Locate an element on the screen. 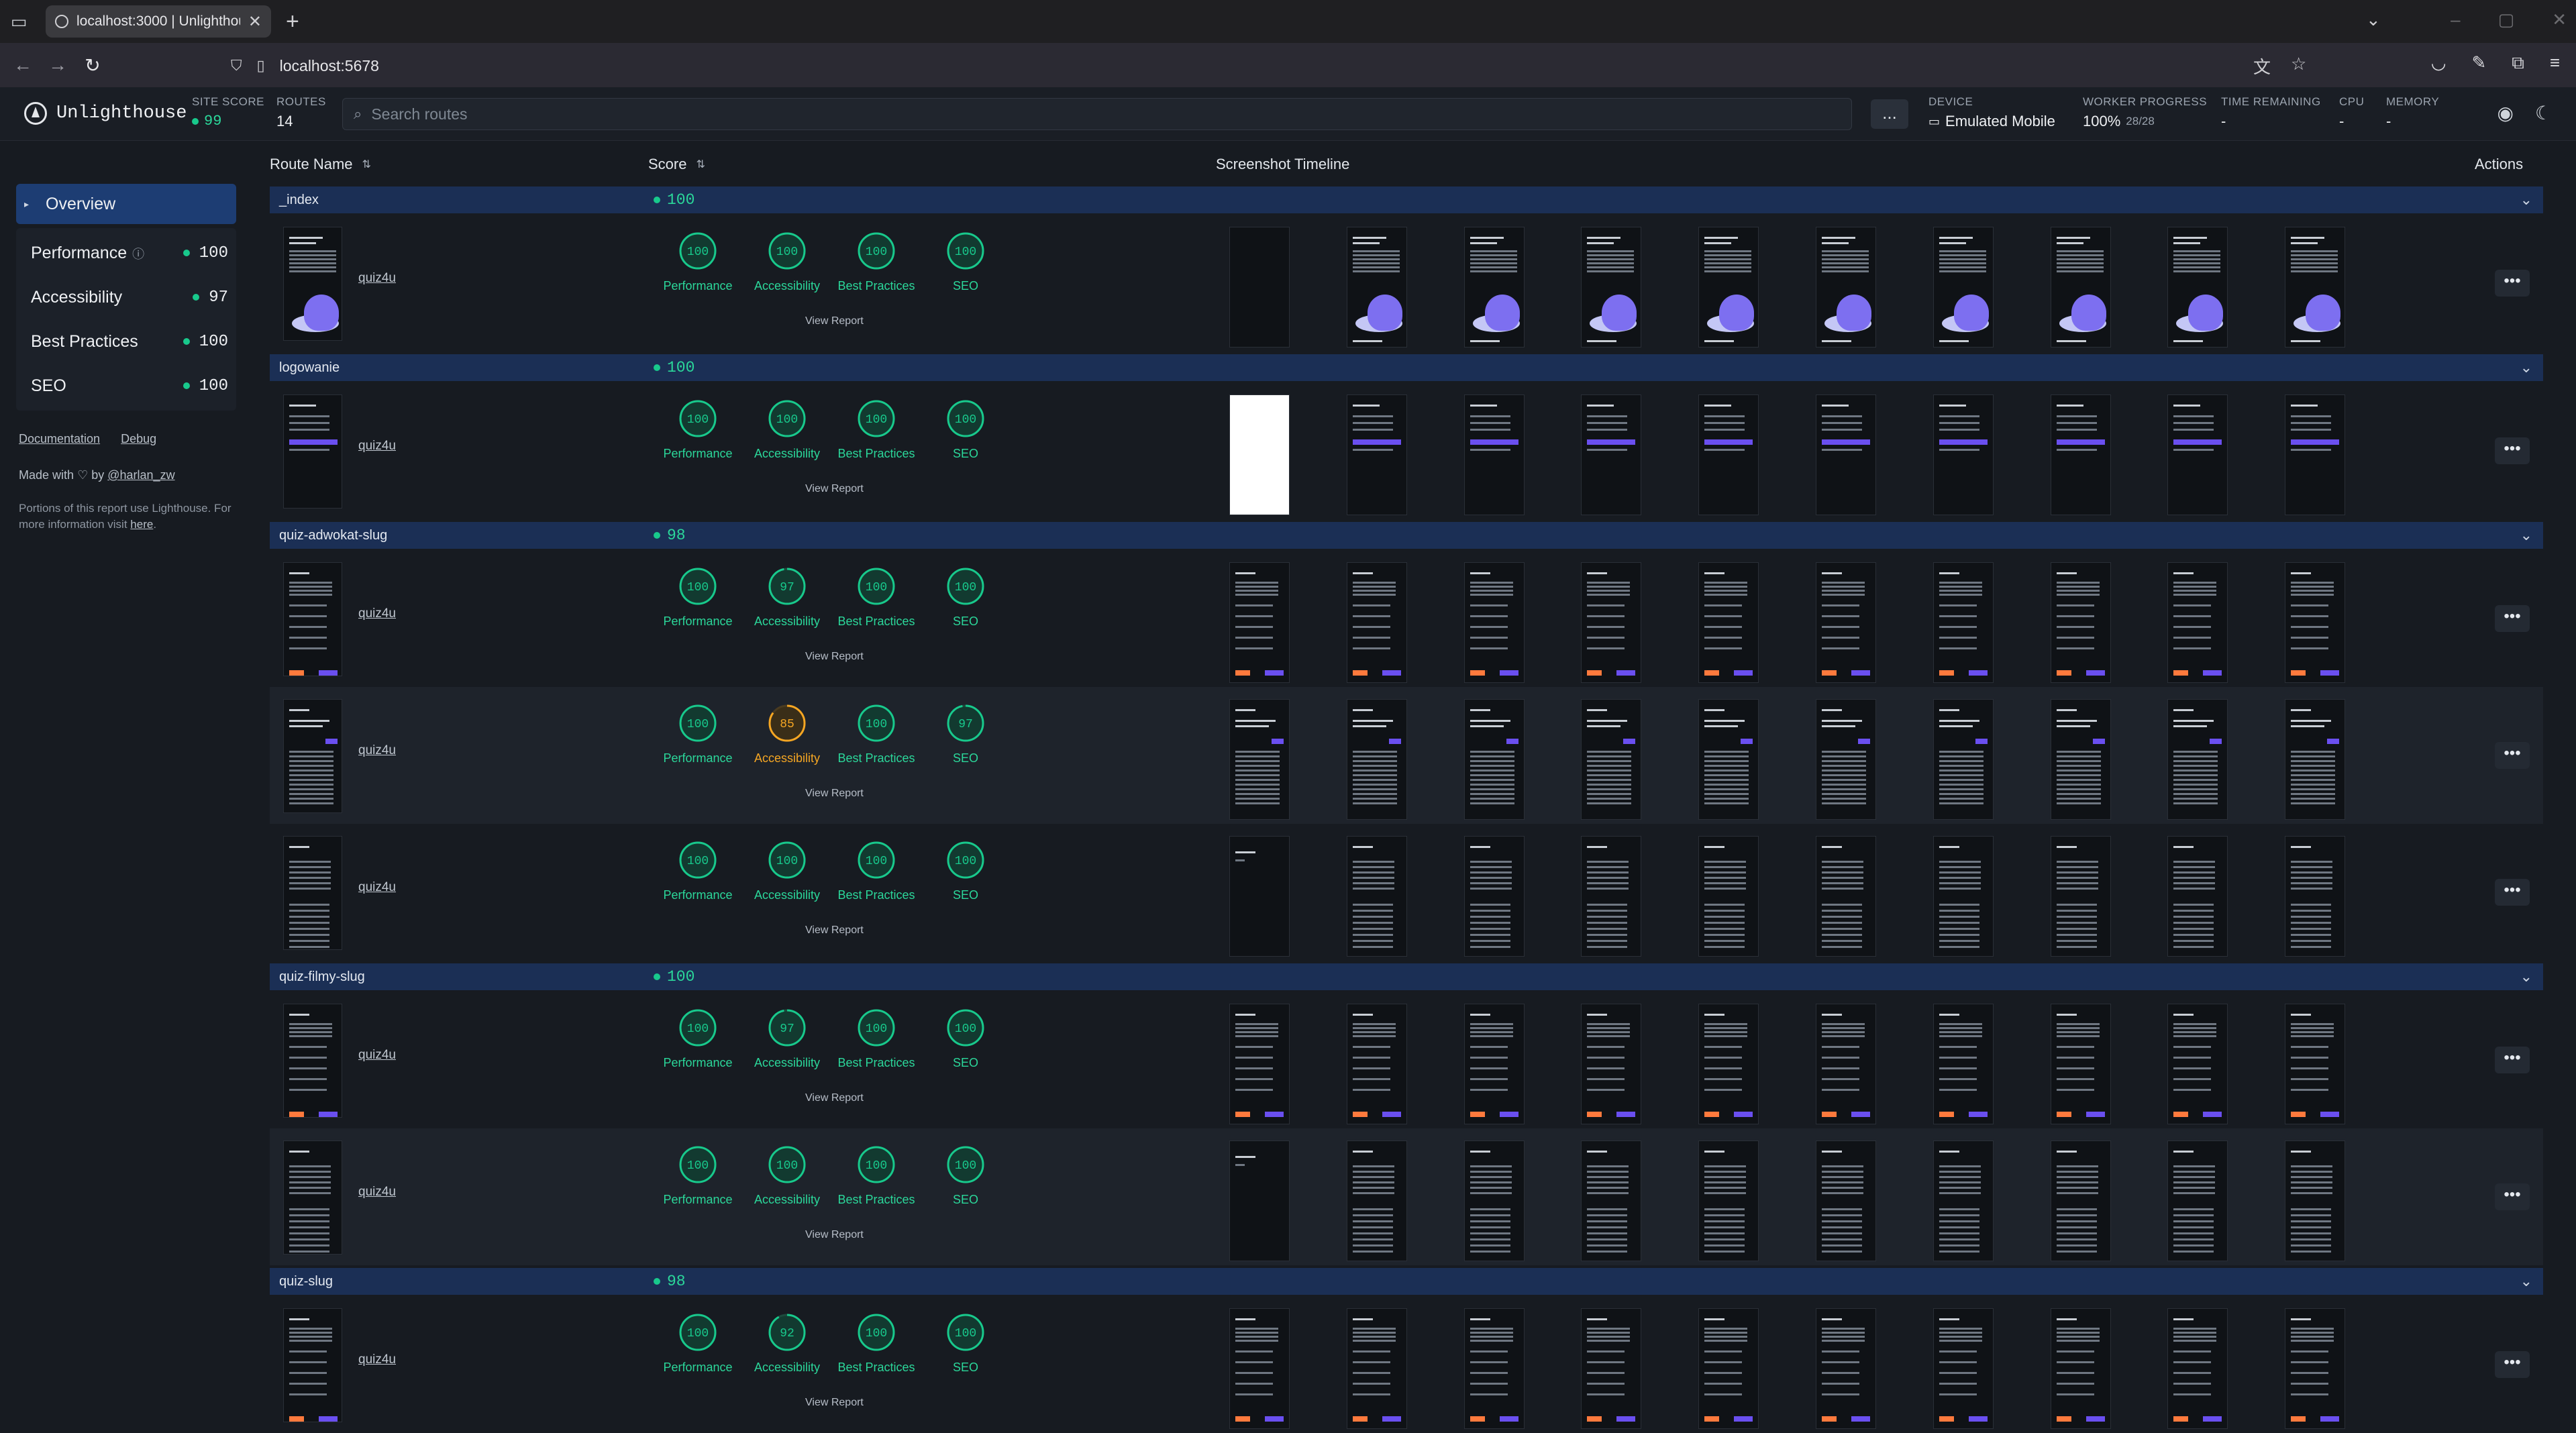 The image size is (2576, 1433). route-name-column: Route Name ⇅ is located at coordinates (320, 164).